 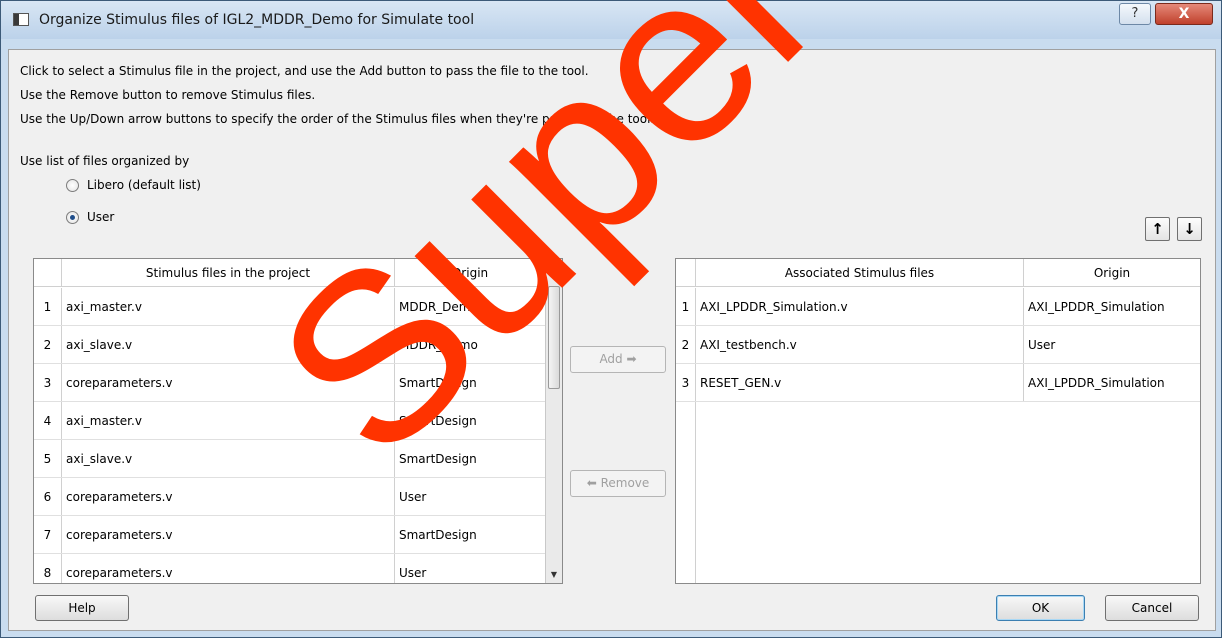 What do you see at coordinates (860, 382) in the screenshot?
I see `file-cell: RESET_GEN.v` at bounding box center [860, 382].